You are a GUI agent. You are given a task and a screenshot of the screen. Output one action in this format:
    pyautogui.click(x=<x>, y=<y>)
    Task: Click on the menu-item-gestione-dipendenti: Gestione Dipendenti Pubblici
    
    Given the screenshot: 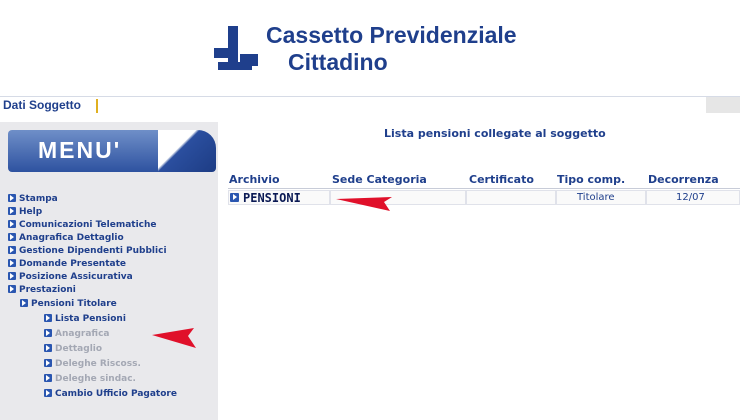 What is the action you would take?
    pyautogui.click(x=87, y=251)
    